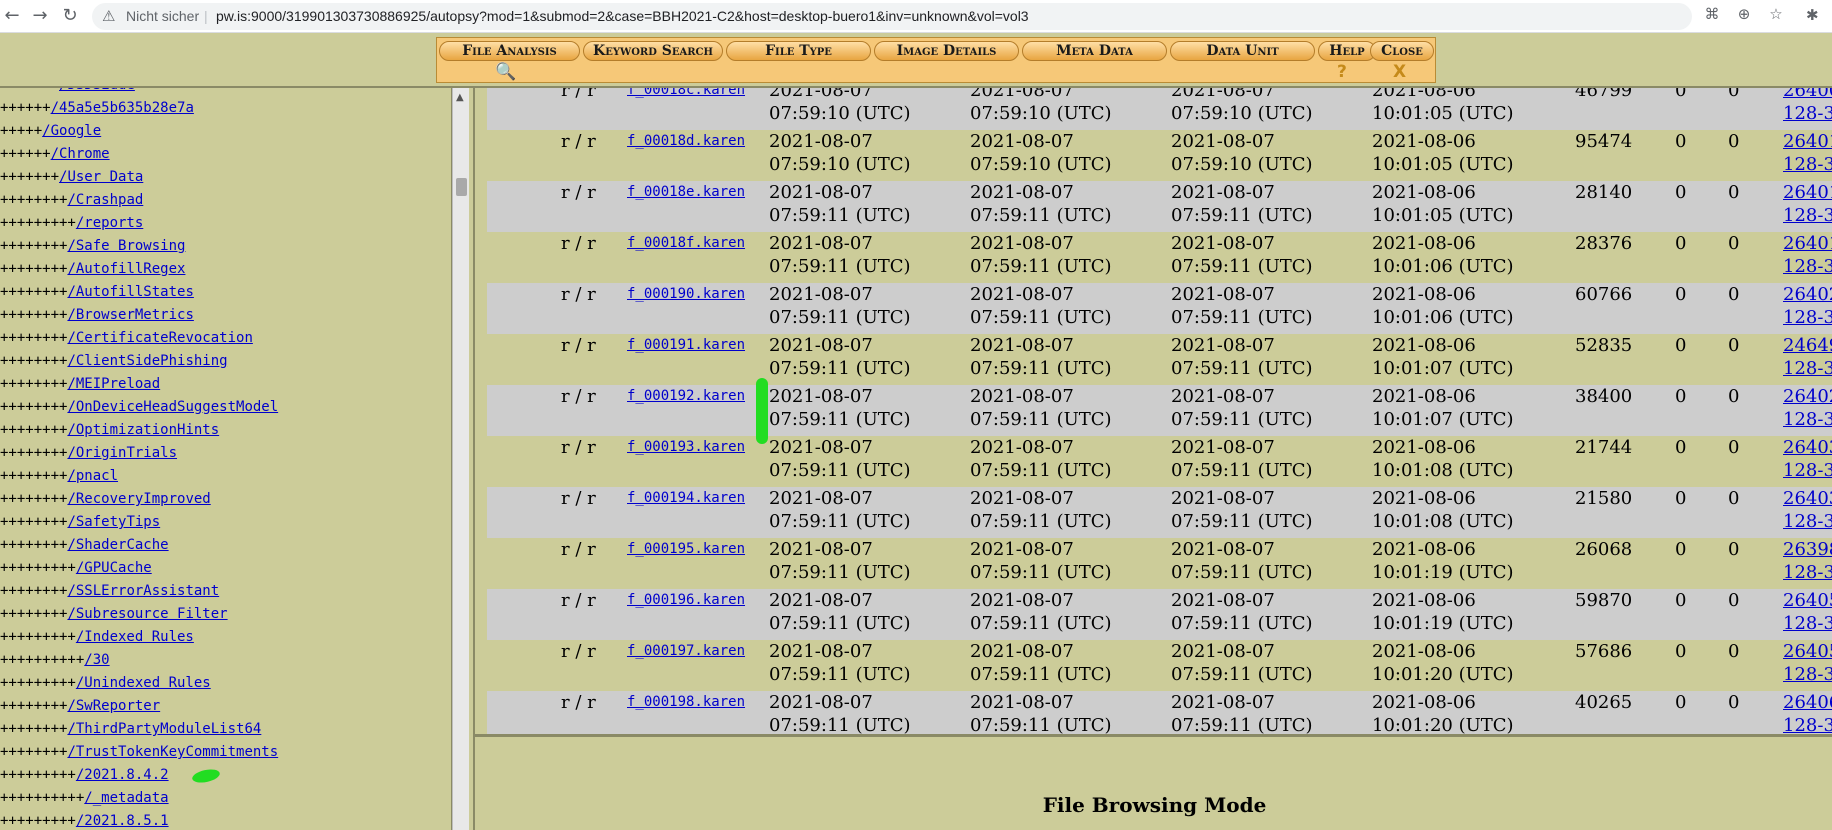 This screenshot has height=830, width=1832. I want to click on translate-icon: ⌘, so click(1712, 14).